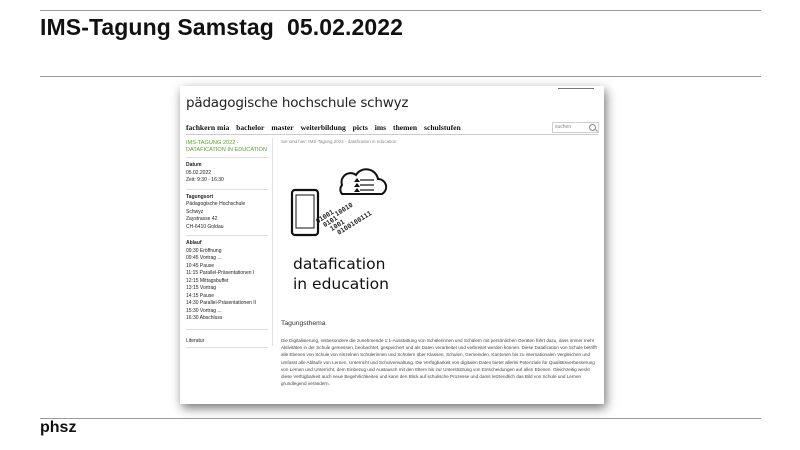 Image resolution: width=800 pixels, height=450 pixels. What do you see at coordinates (220, 273) in the screenshot?
I see `ablauf-item: 11:15 Parallel-Präsentationen I` at bounding box center [220, 273].